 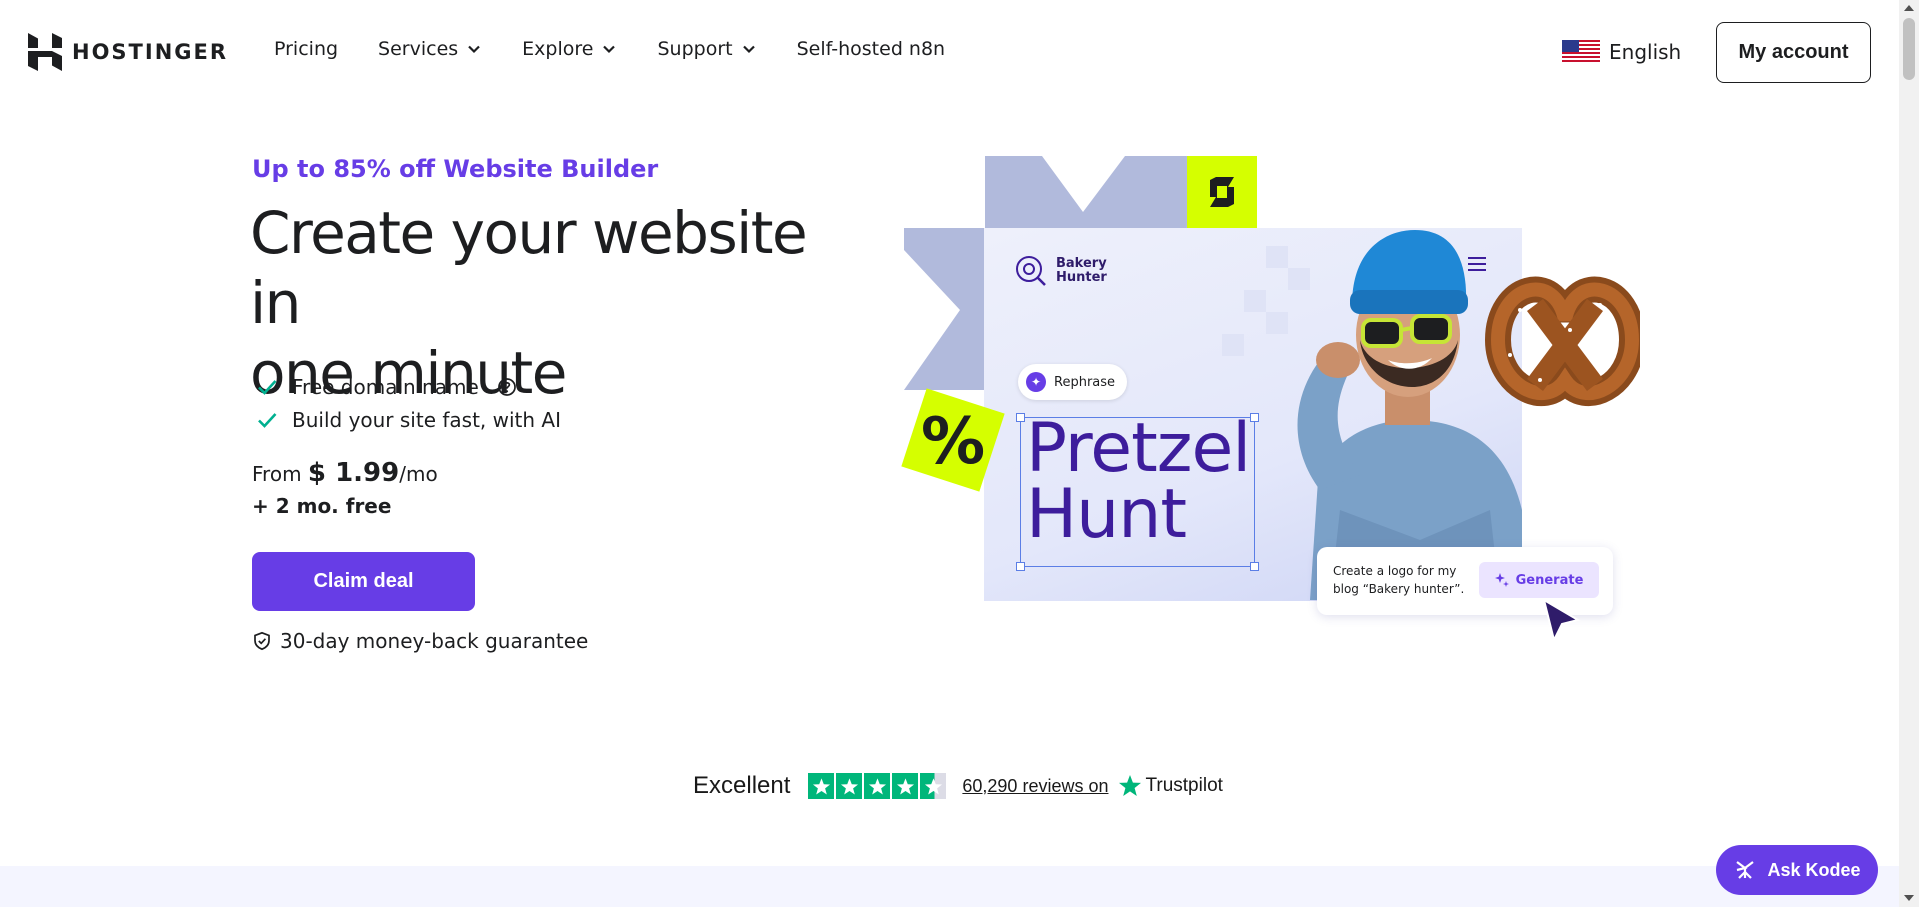 I want to click on site-name-line-1: Bakery, so click(x=1081, y=263).